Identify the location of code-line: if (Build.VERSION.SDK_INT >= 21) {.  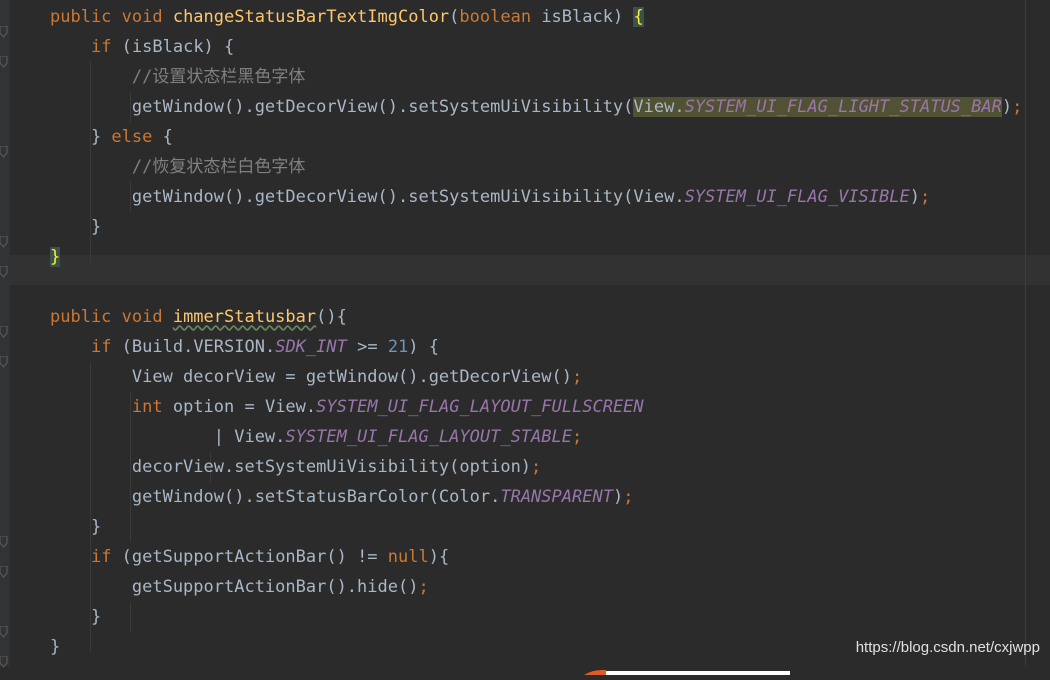
(244, 347).